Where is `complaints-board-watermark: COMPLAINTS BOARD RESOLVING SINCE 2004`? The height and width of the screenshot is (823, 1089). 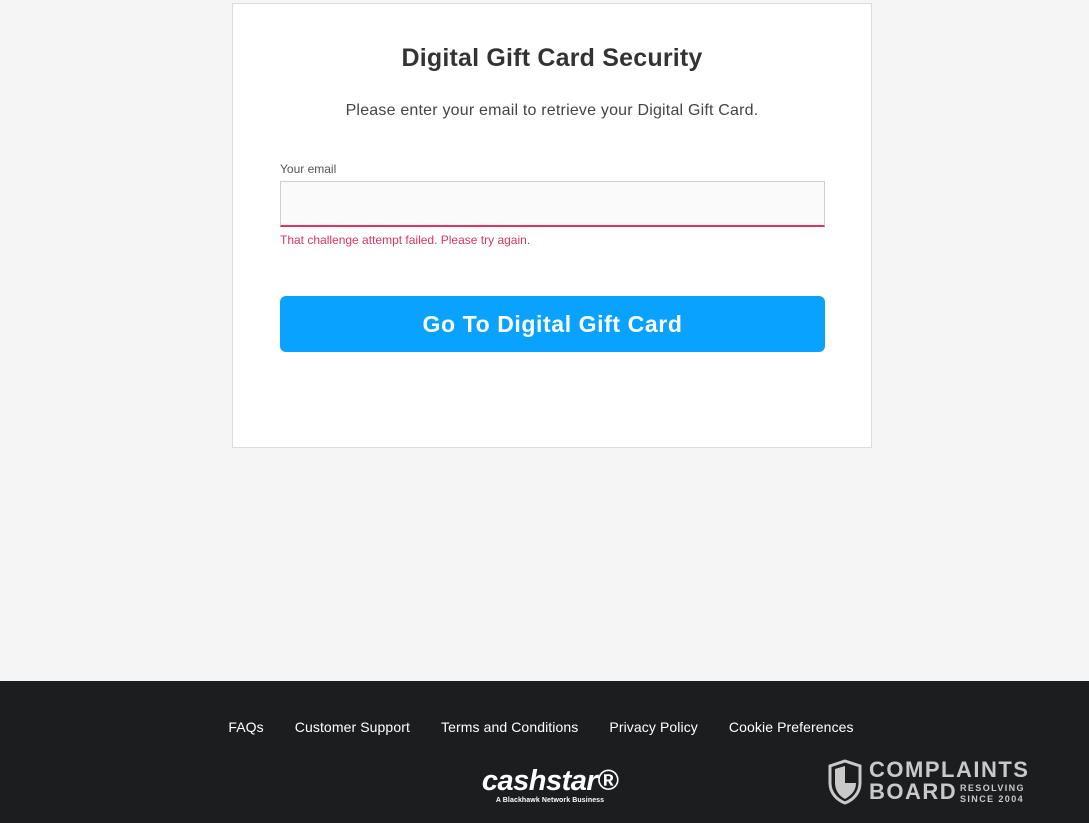 complaints-board-watermark: COMPLAINTS BOARD RESOLVING SINCE 2004 is located at coordinates (937, 782).